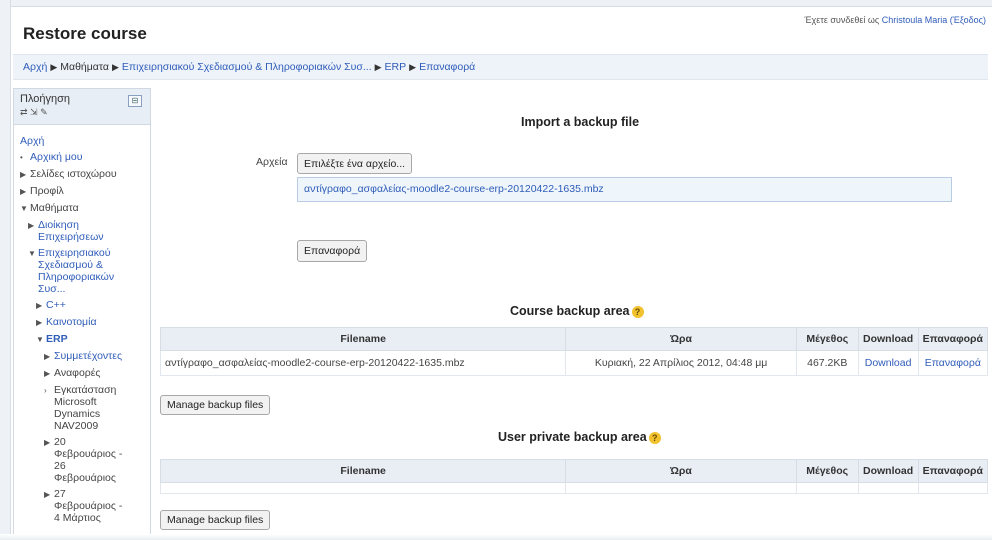 The image size is (992, 540). Describe the element at coordinates (215, 405) in the screenshot. I see `manage-course-backup-button: Manage backup files` at that location.